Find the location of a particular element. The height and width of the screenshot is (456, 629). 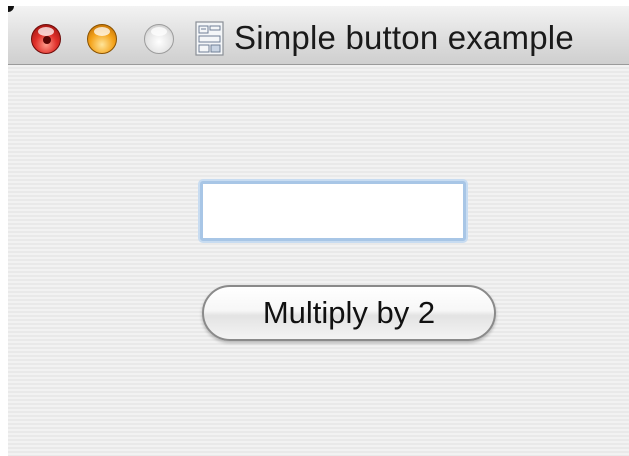

title-bar: Simple button example is located at coordinates (318, 35).